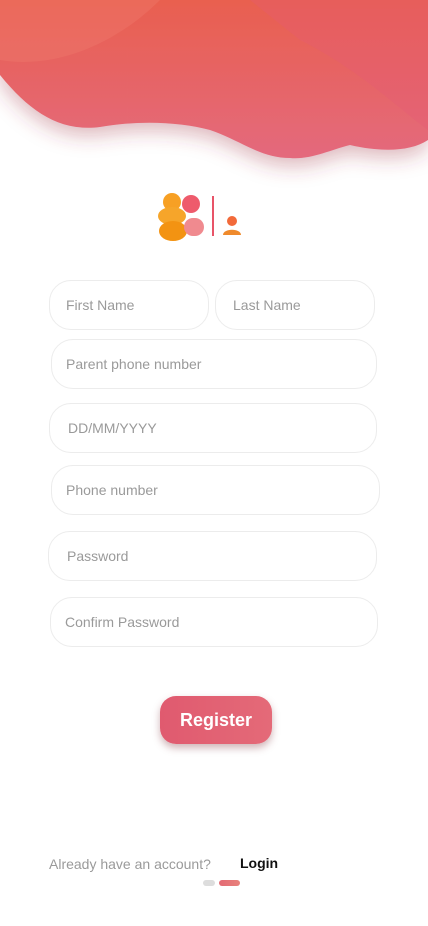  What do you see at coordinates (100, 305) in the screenshot?
I see `first-name-placeholder: First Name` at bounding box center [100, 305].